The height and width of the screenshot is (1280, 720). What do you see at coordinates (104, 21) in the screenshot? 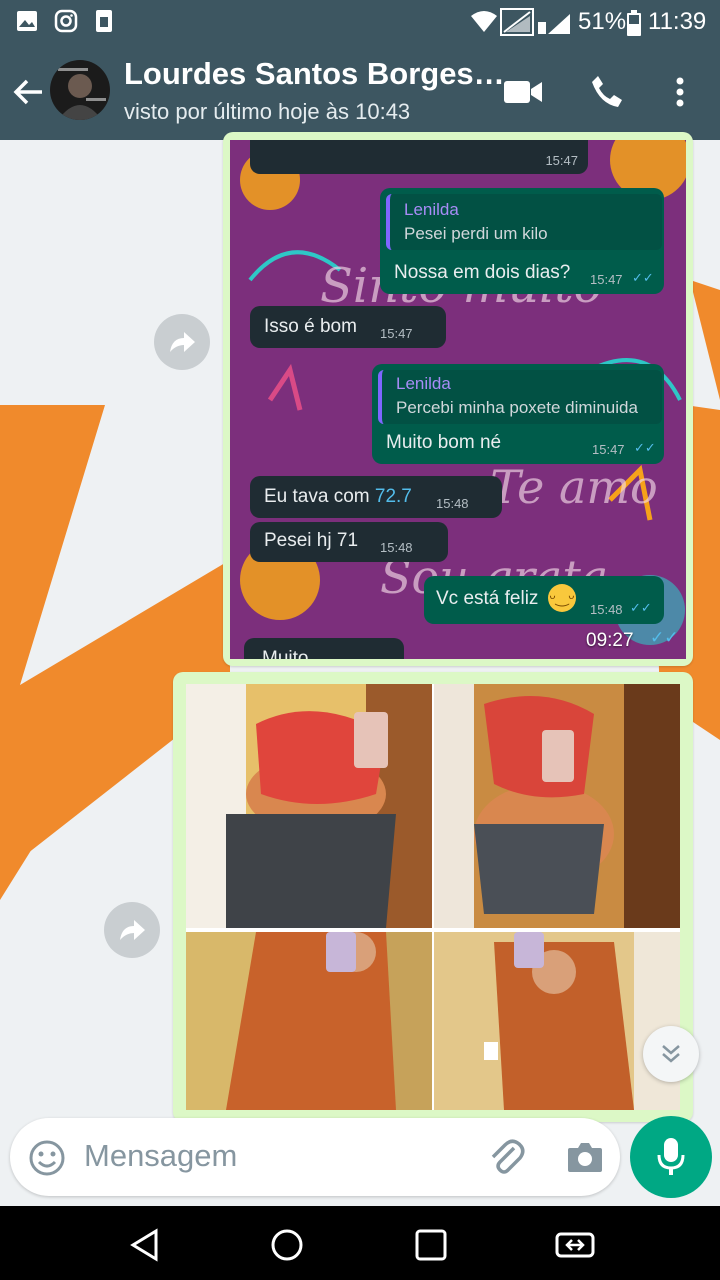
I see `sim-icon` at bounding box center [104, 21].